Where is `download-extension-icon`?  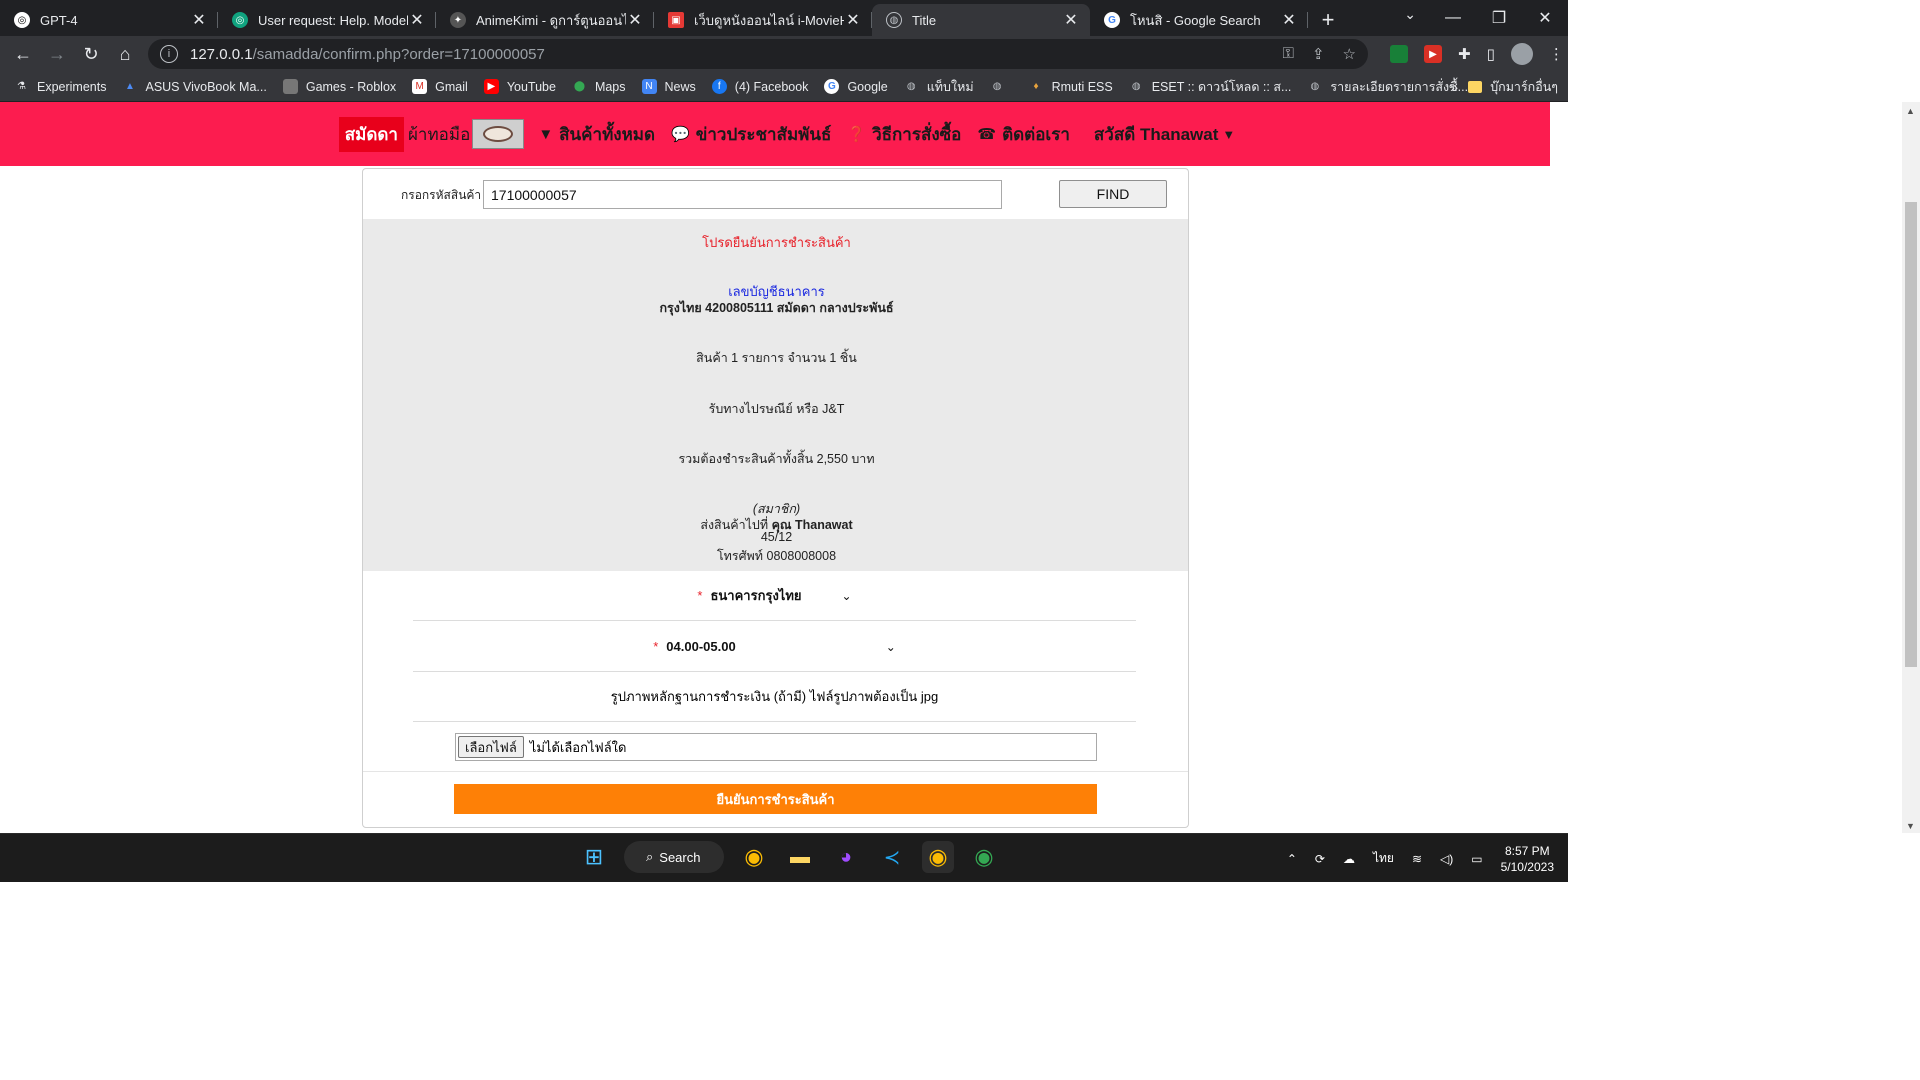
download-extension-icon is located at coordinates (1399, 54).